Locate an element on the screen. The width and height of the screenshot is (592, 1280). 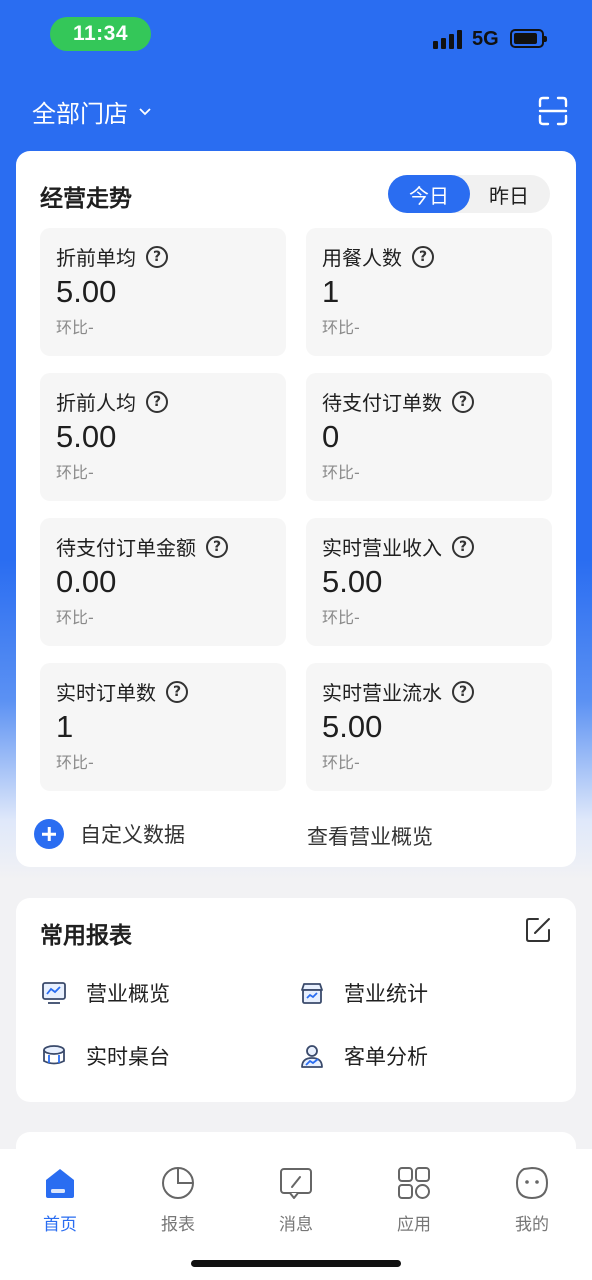
metric-card: 实时营业流水? 5.00 环比- is located at coordinates (429, 727).